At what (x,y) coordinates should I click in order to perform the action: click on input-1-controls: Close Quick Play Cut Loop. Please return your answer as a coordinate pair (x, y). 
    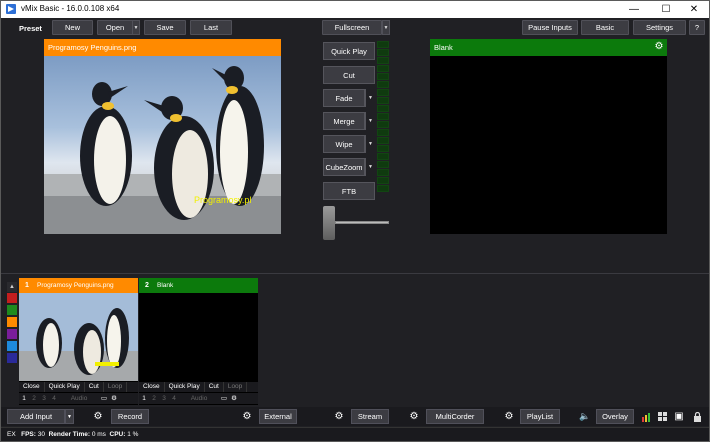
    Looking at the image, I should click on (78, 387).